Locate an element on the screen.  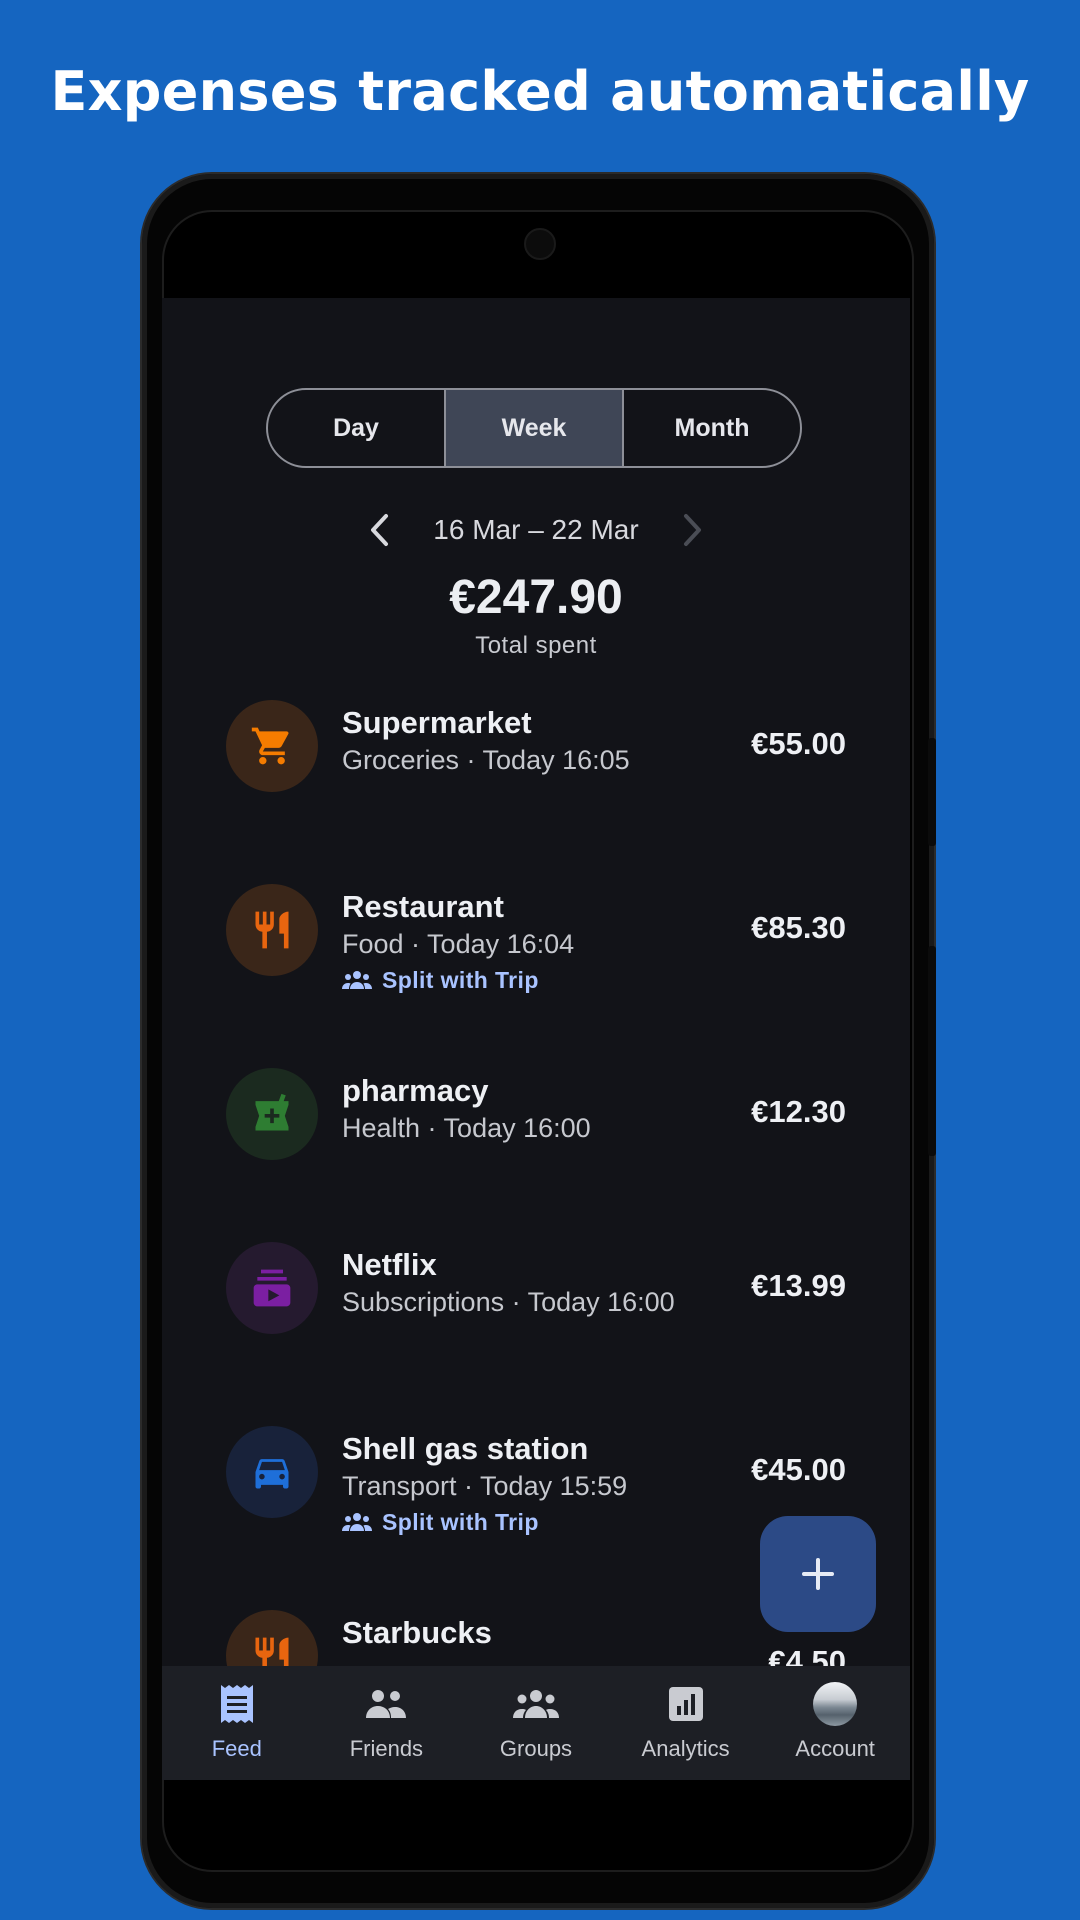
period-segmented-control: Day Week Month is located at coordinates (534, 428).